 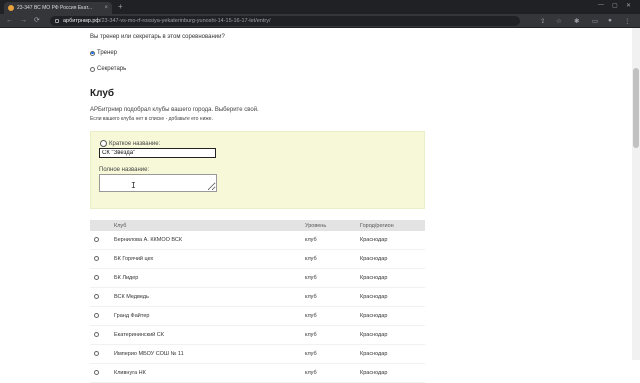 I want to click on role-option-secretary: Секретарь, so click(x=108, y=69).